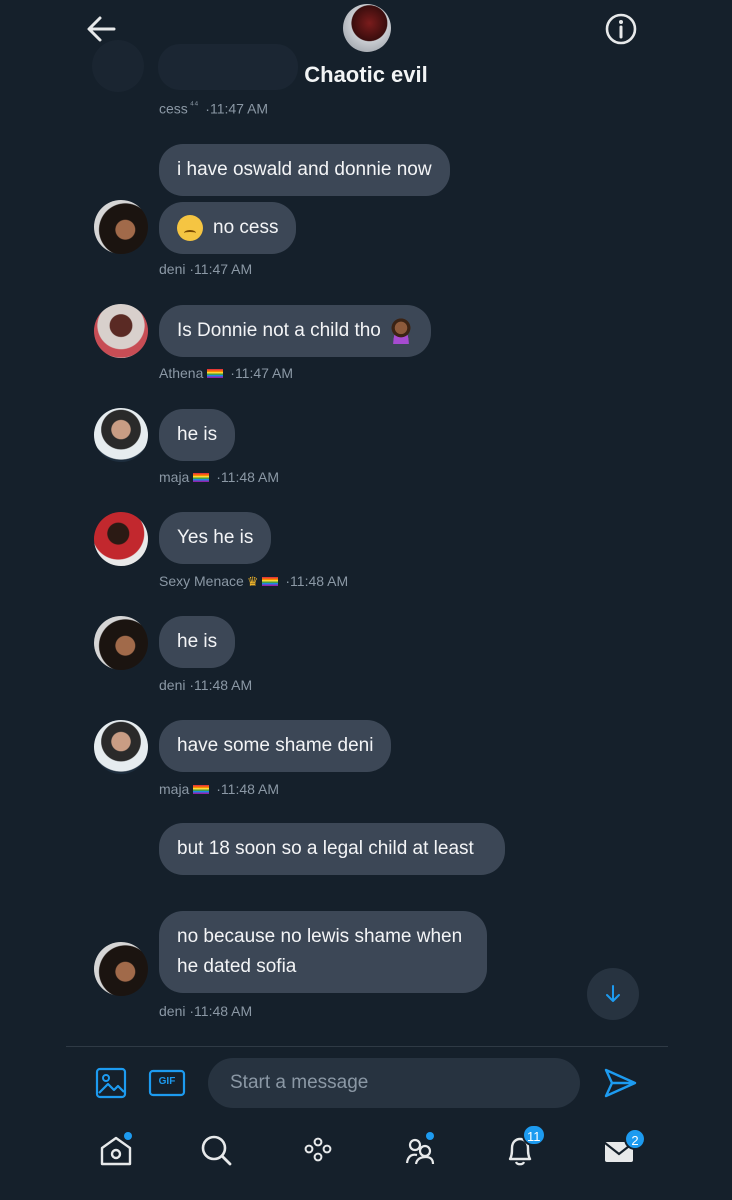 Image resolution: width=732 pixels, height=1200 pixels. I want to click on message-meta: deni ·11:47 AM, so click(205, 269).